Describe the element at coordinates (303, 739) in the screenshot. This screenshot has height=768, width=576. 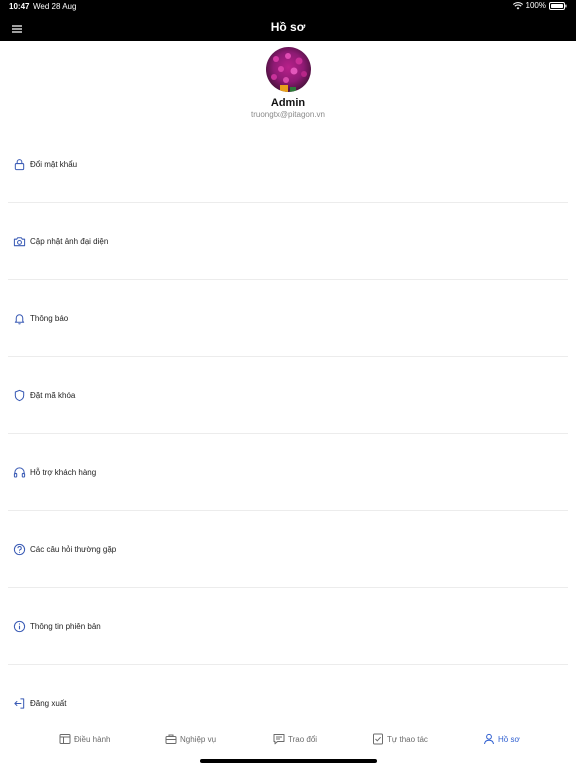
I see `tab-label: Trao đổi` at that location.